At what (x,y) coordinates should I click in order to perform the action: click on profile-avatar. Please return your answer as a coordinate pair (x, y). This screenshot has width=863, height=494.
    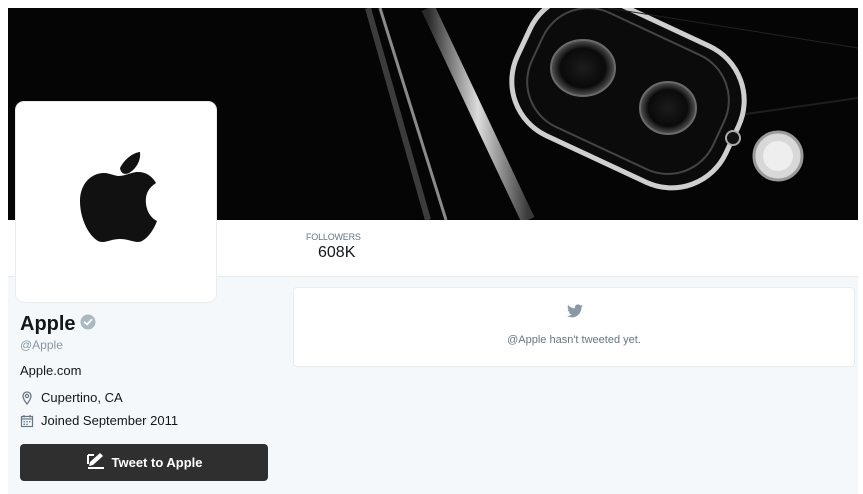
    Looking at the image, I should click on (116, 202).